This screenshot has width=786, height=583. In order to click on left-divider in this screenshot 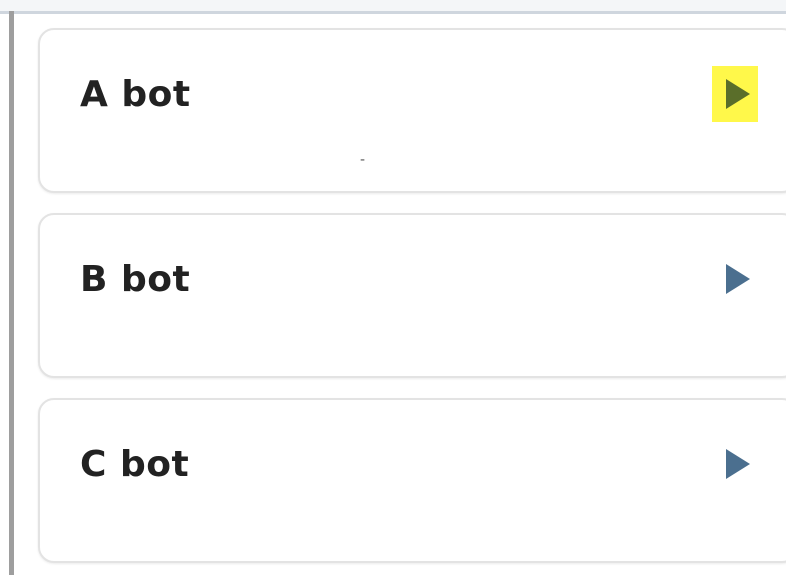, I will do `click(11, 293)`.